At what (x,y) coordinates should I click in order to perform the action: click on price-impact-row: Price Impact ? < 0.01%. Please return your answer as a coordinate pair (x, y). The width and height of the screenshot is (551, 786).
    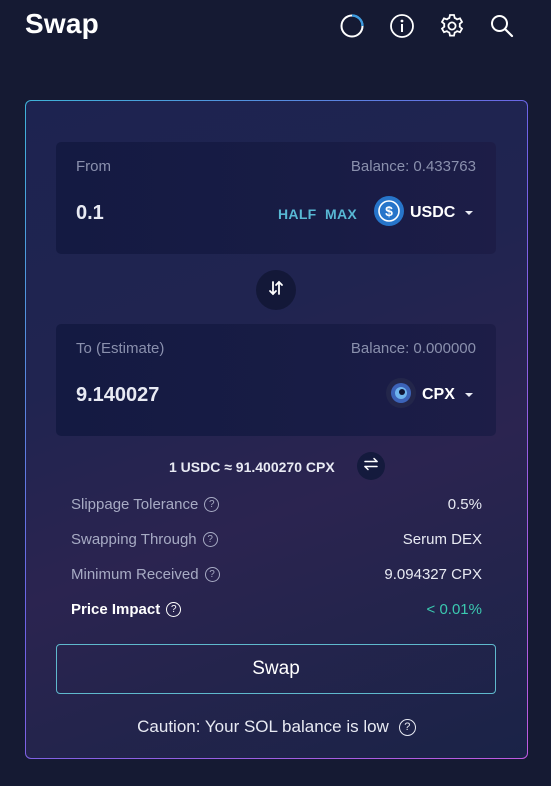
    Looking at the image, I should click on (276, 612).